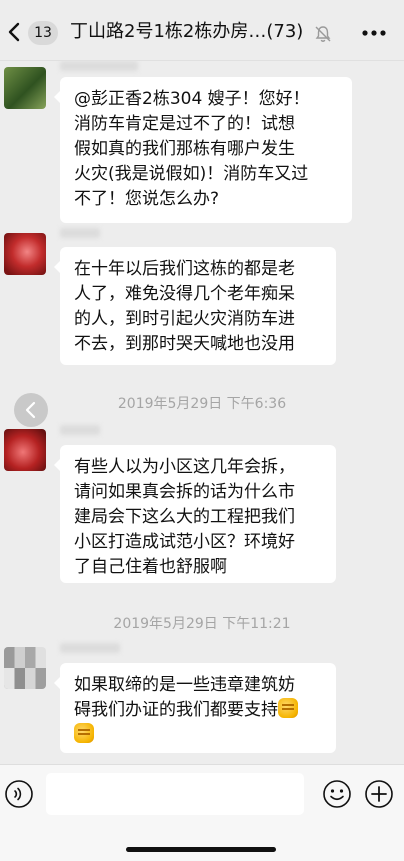 Image resolution: width=404 pixels, height=861 pixels. Describe the element at coordinates (184, 492) in the screenshot. I see `message-line: 请问如果真会拆的话为什么市` at that location.